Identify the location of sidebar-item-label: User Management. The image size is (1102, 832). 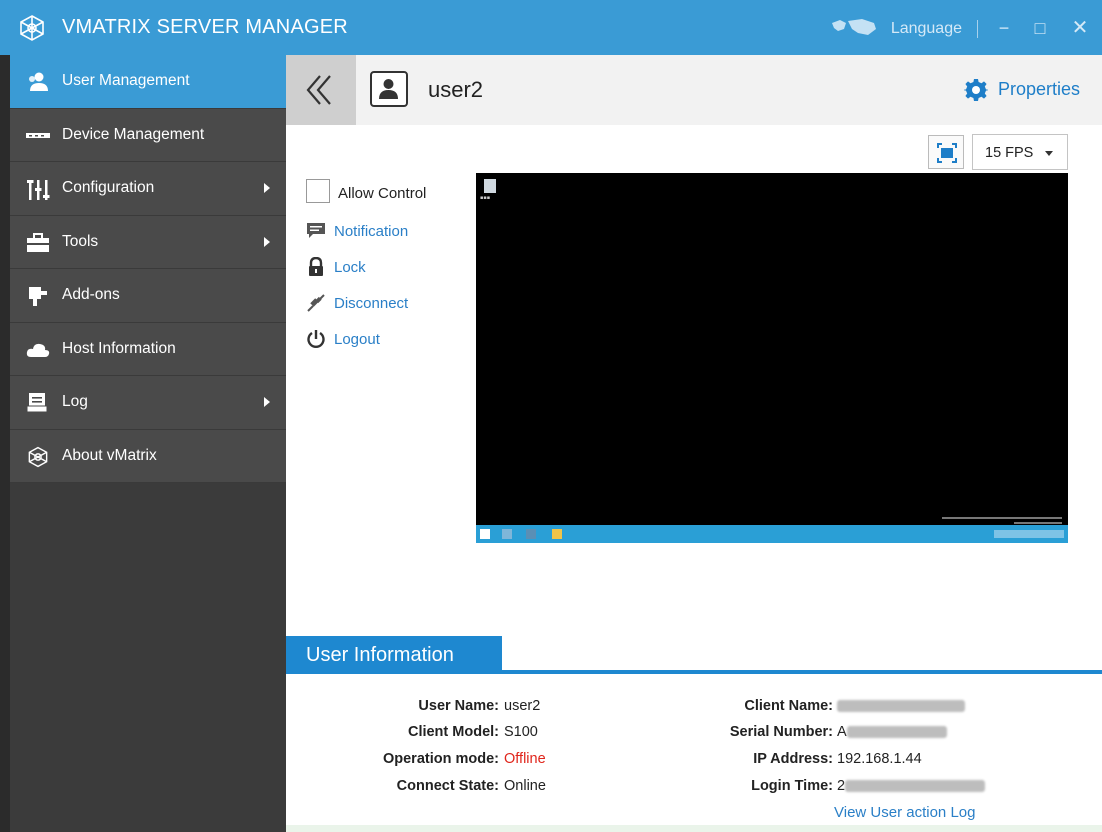
(126, 80).